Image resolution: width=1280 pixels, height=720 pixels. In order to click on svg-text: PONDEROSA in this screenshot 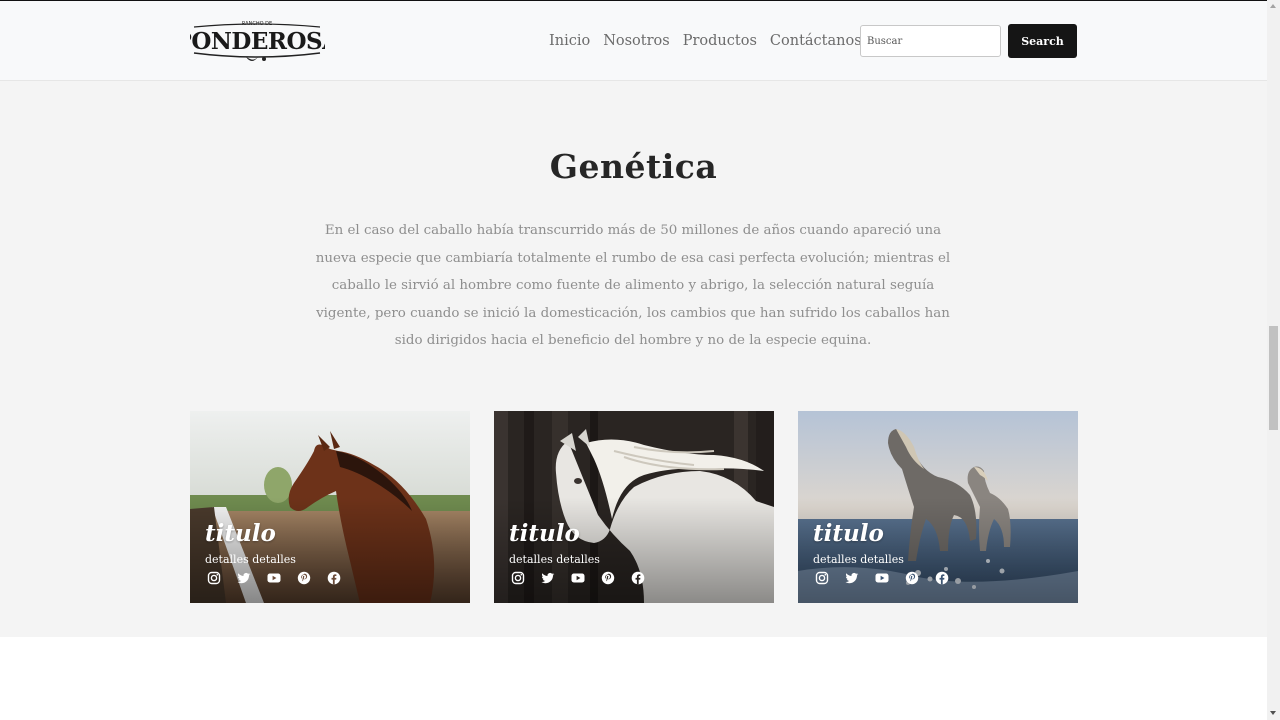, I will do `click(257, 41)`.